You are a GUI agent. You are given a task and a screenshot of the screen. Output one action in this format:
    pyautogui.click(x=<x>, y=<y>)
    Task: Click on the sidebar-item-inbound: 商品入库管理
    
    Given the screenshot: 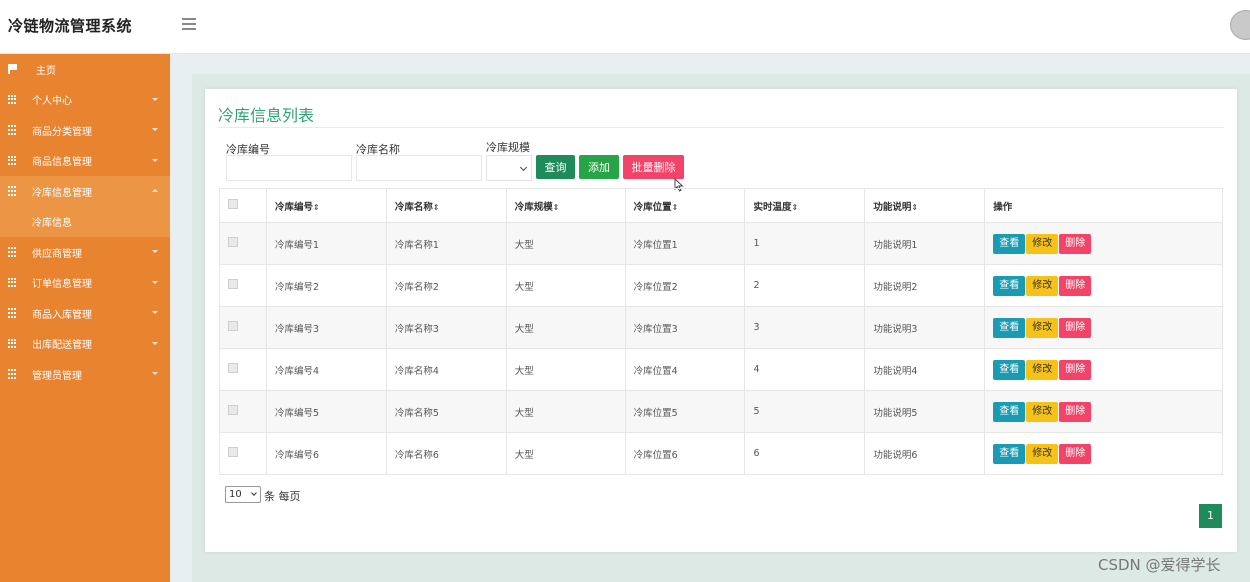 What is the action you would take?
    pyautogui.click(x=85, y=313)
    